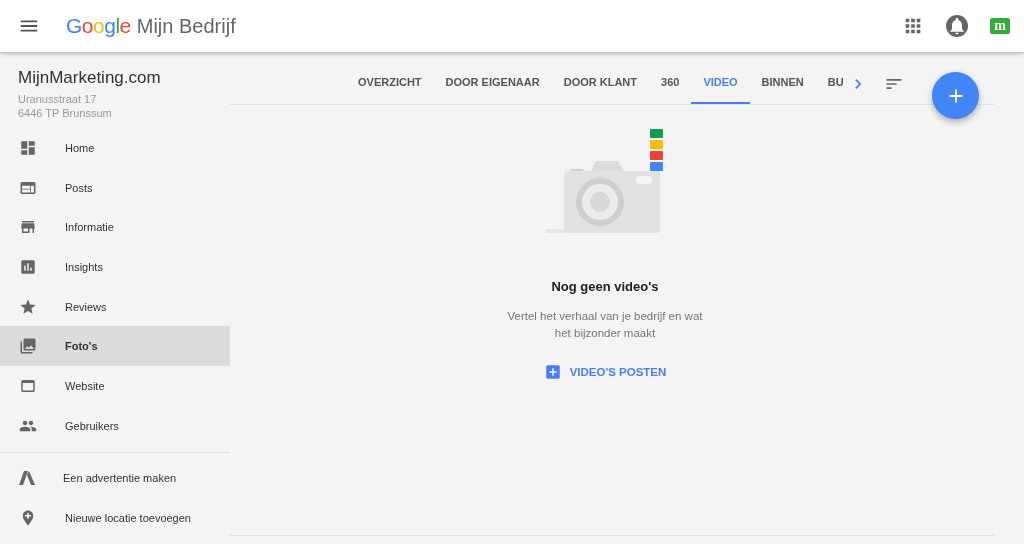  I want to click on sidebar-item: Posts, so click(115, 187).